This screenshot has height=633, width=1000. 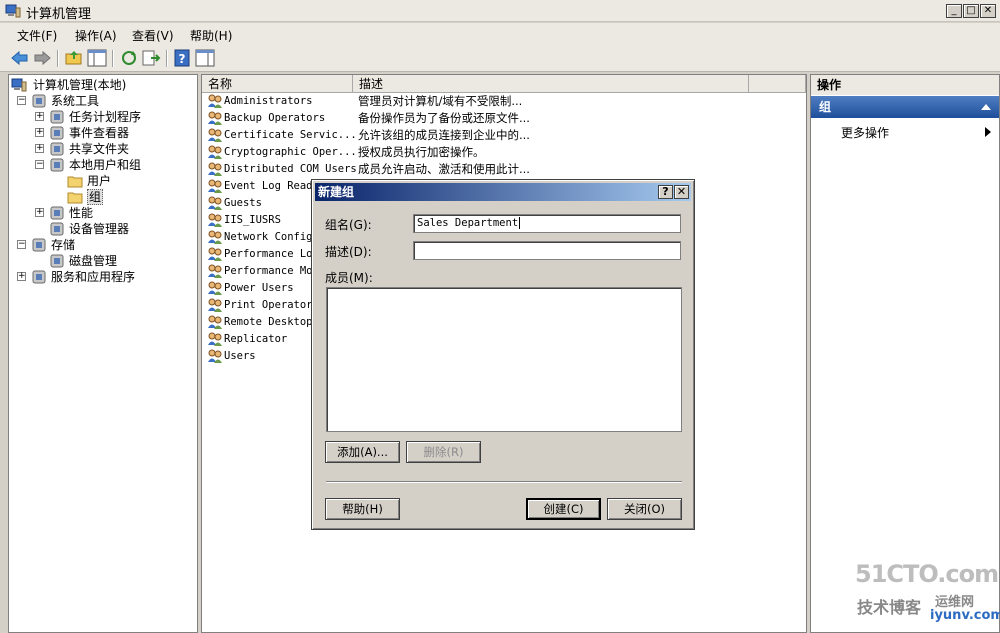 What do you see at coordinates (42, 58) in the screenshot?
I see `forward-arrow-icon` at bounding box center [42, 58].